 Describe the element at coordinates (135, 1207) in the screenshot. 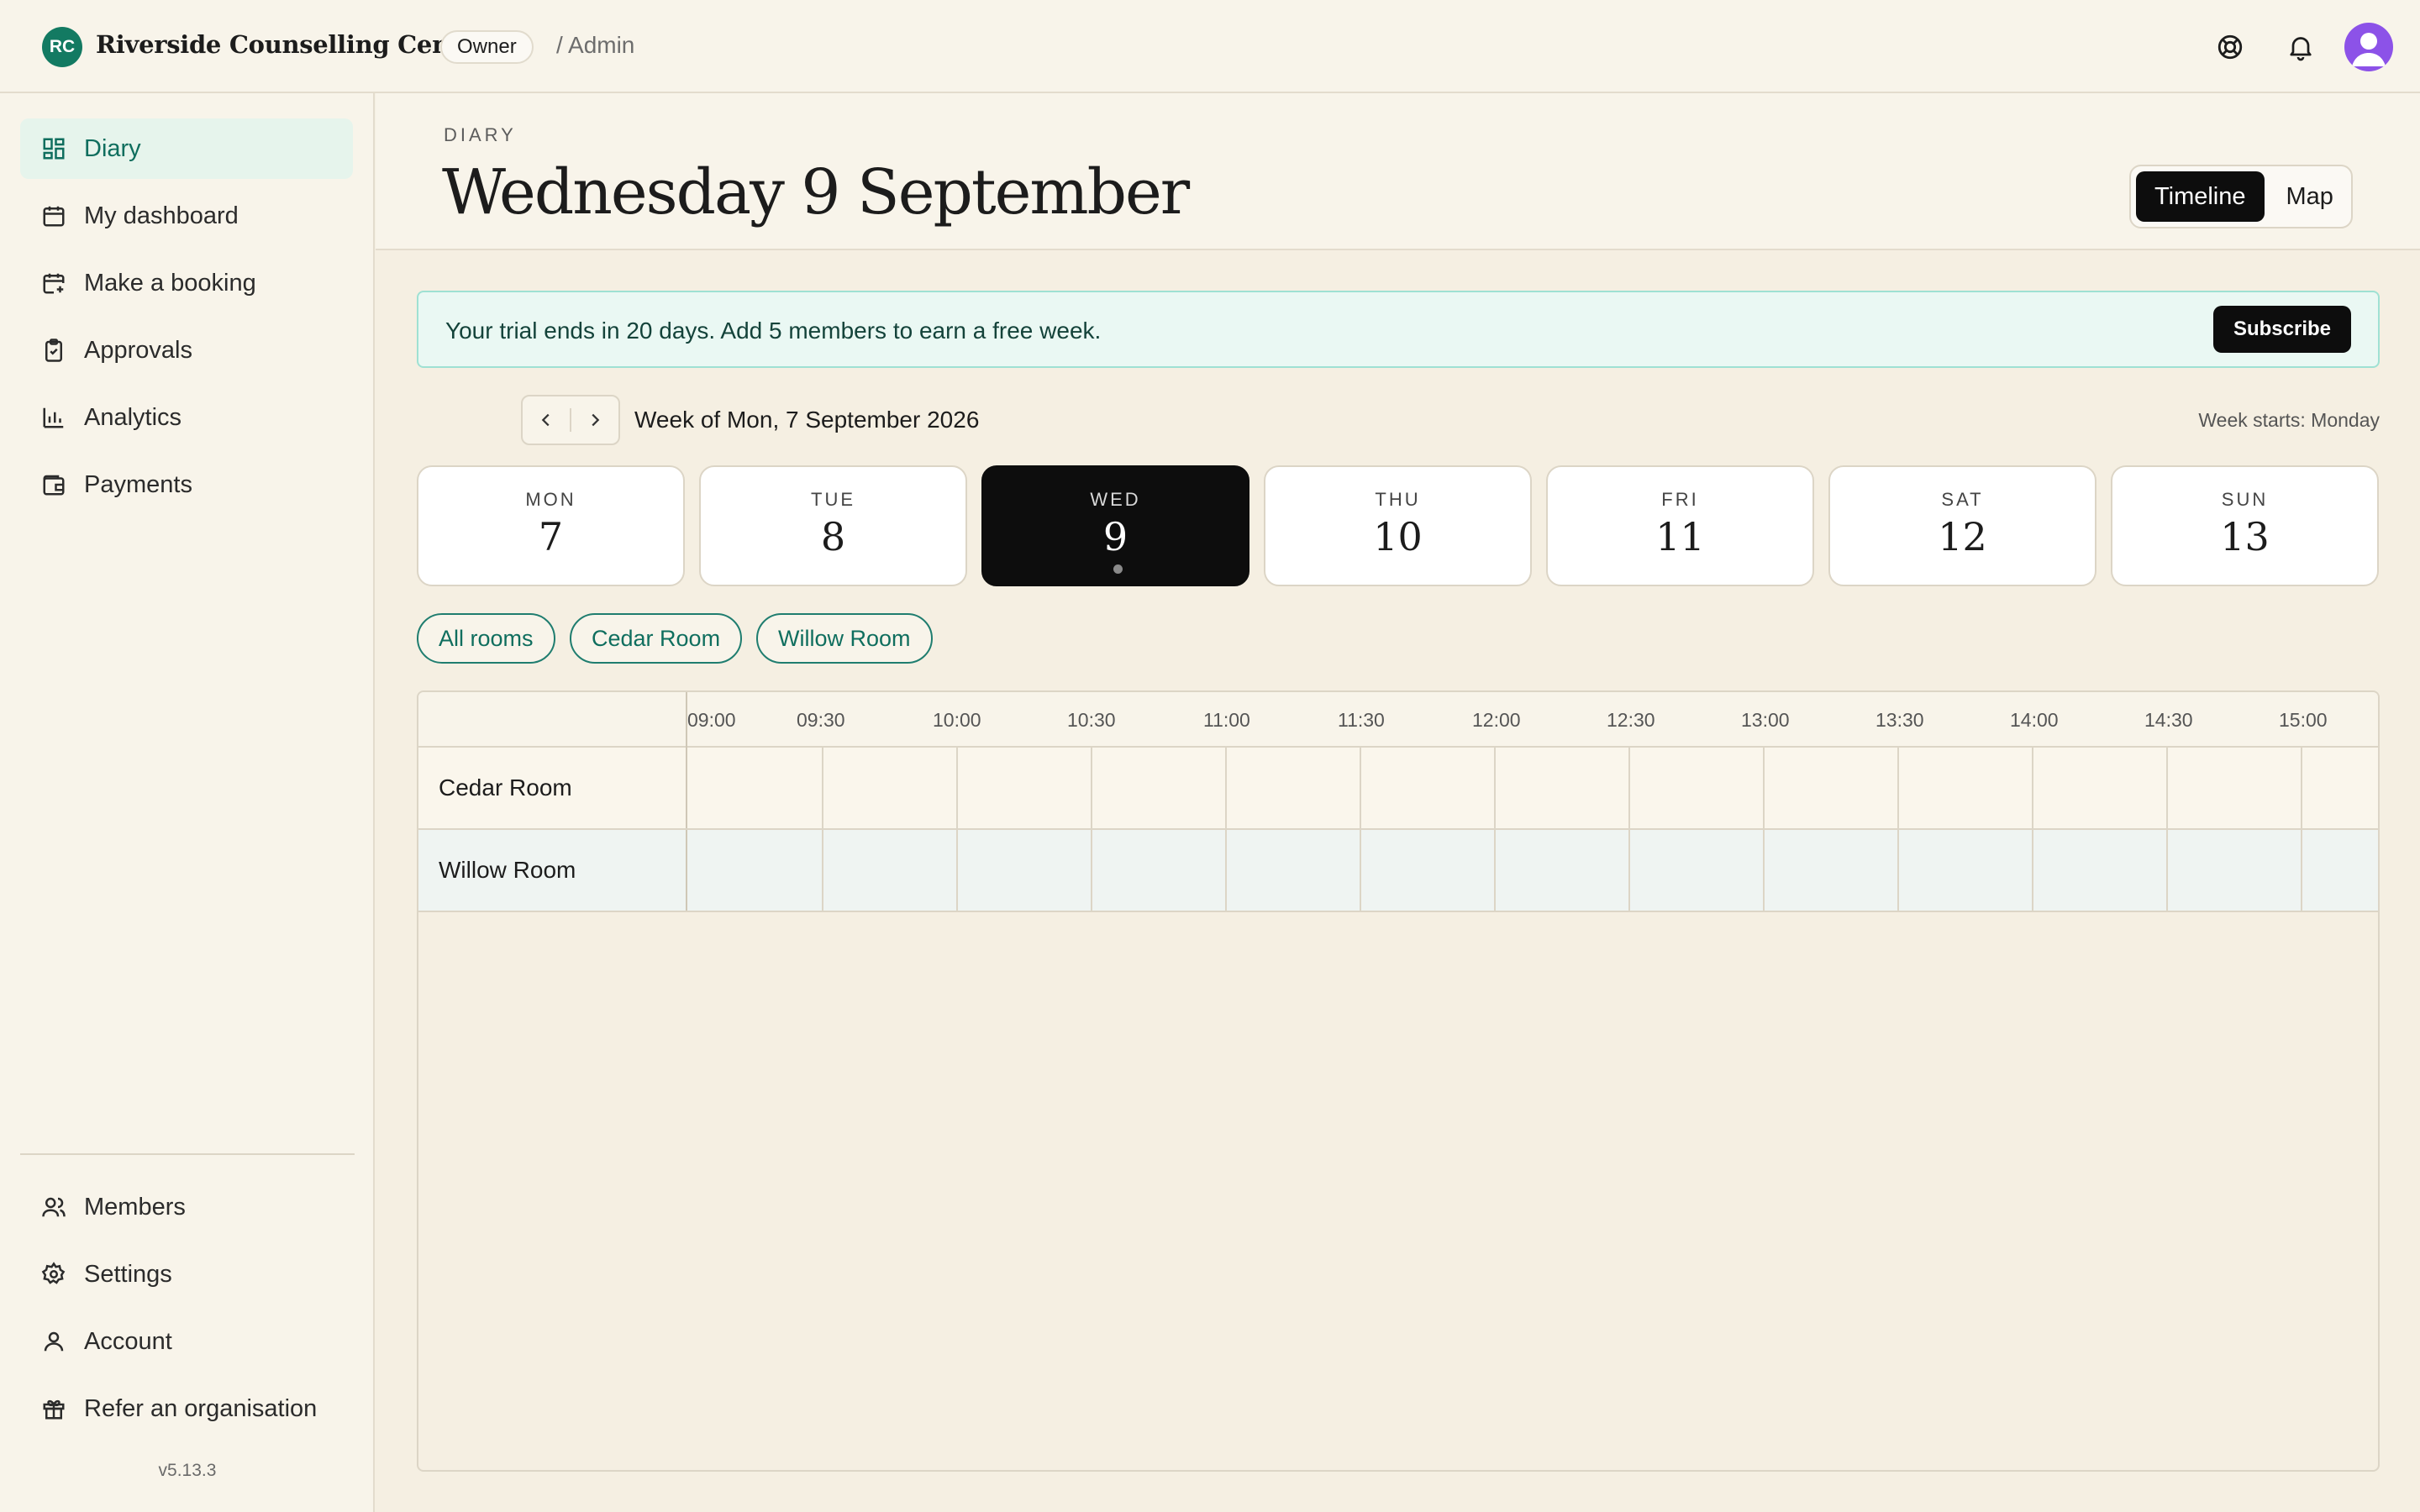

I see `sidebar-item-label: Members` at that location.